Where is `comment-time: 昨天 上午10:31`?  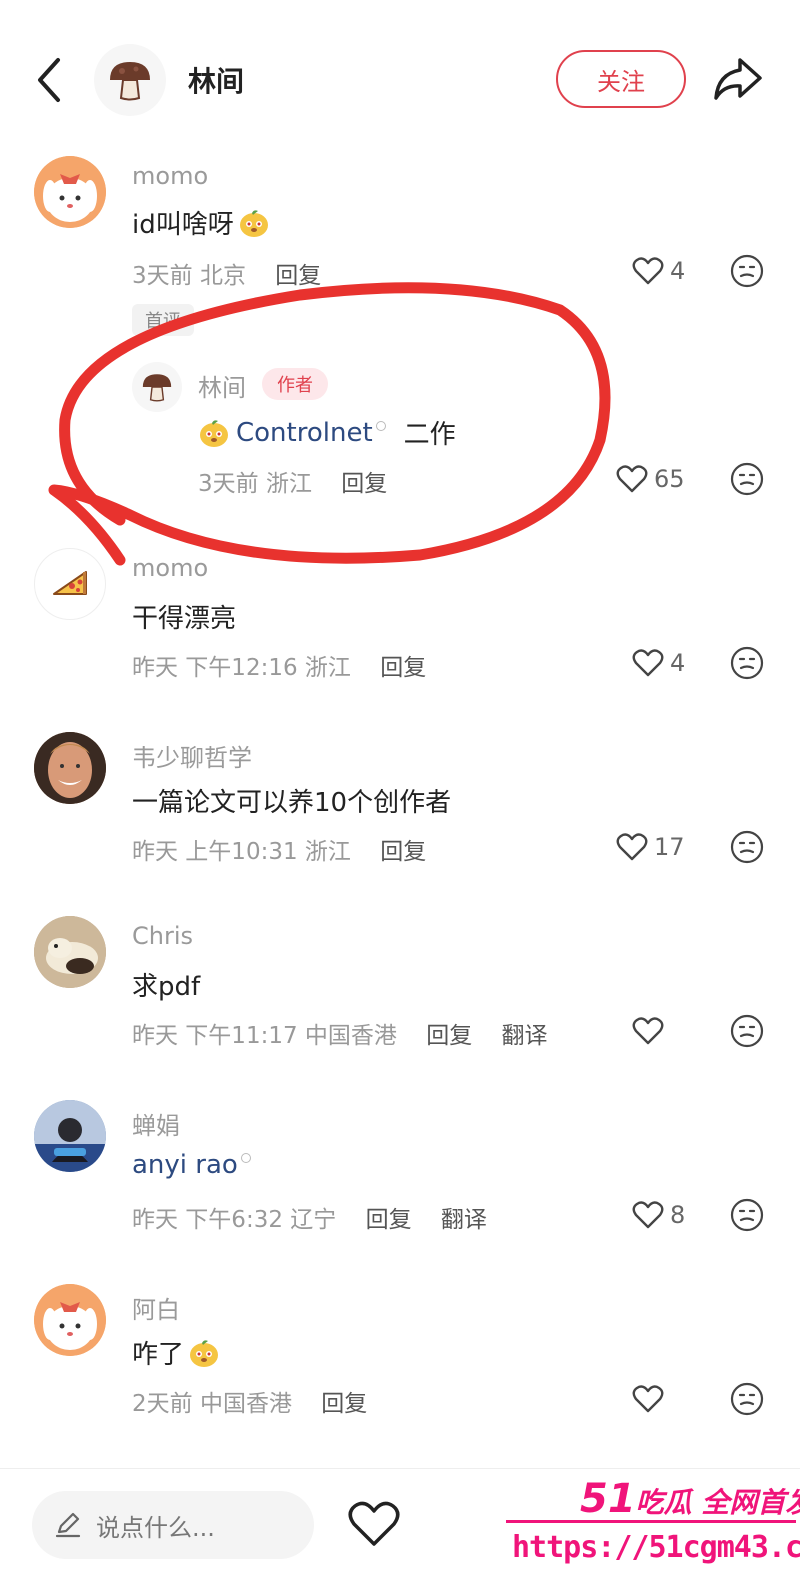
comment-time: 昨天 上午10:31 is located at coordinates (215, 852).